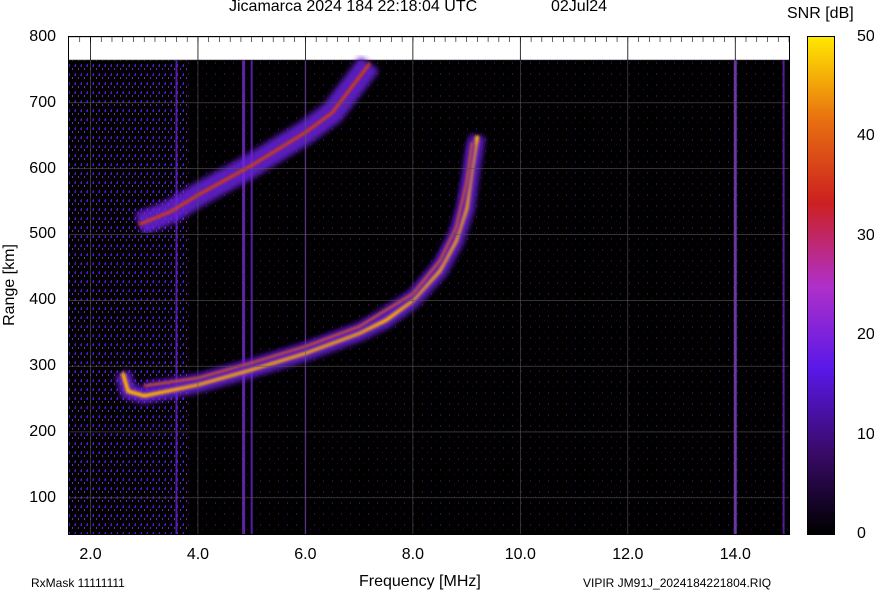 The width and height of the screenshot is (874, 595). What do you see at coordinates (628, 554) in the screenshot?
I see `x-tick-label-5: 12.0` at bounding box center [628, 554].